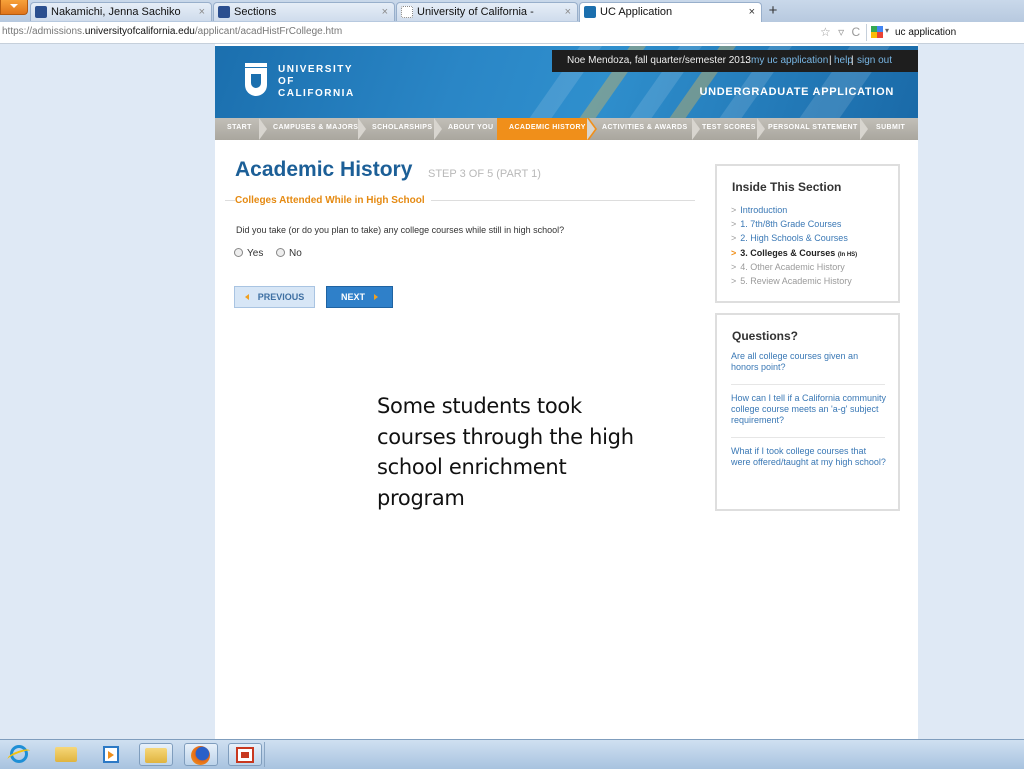  What do you see at coordinates (877, 32) in the screenshot?
I see `google-icon` at bounding box center [877, 32].